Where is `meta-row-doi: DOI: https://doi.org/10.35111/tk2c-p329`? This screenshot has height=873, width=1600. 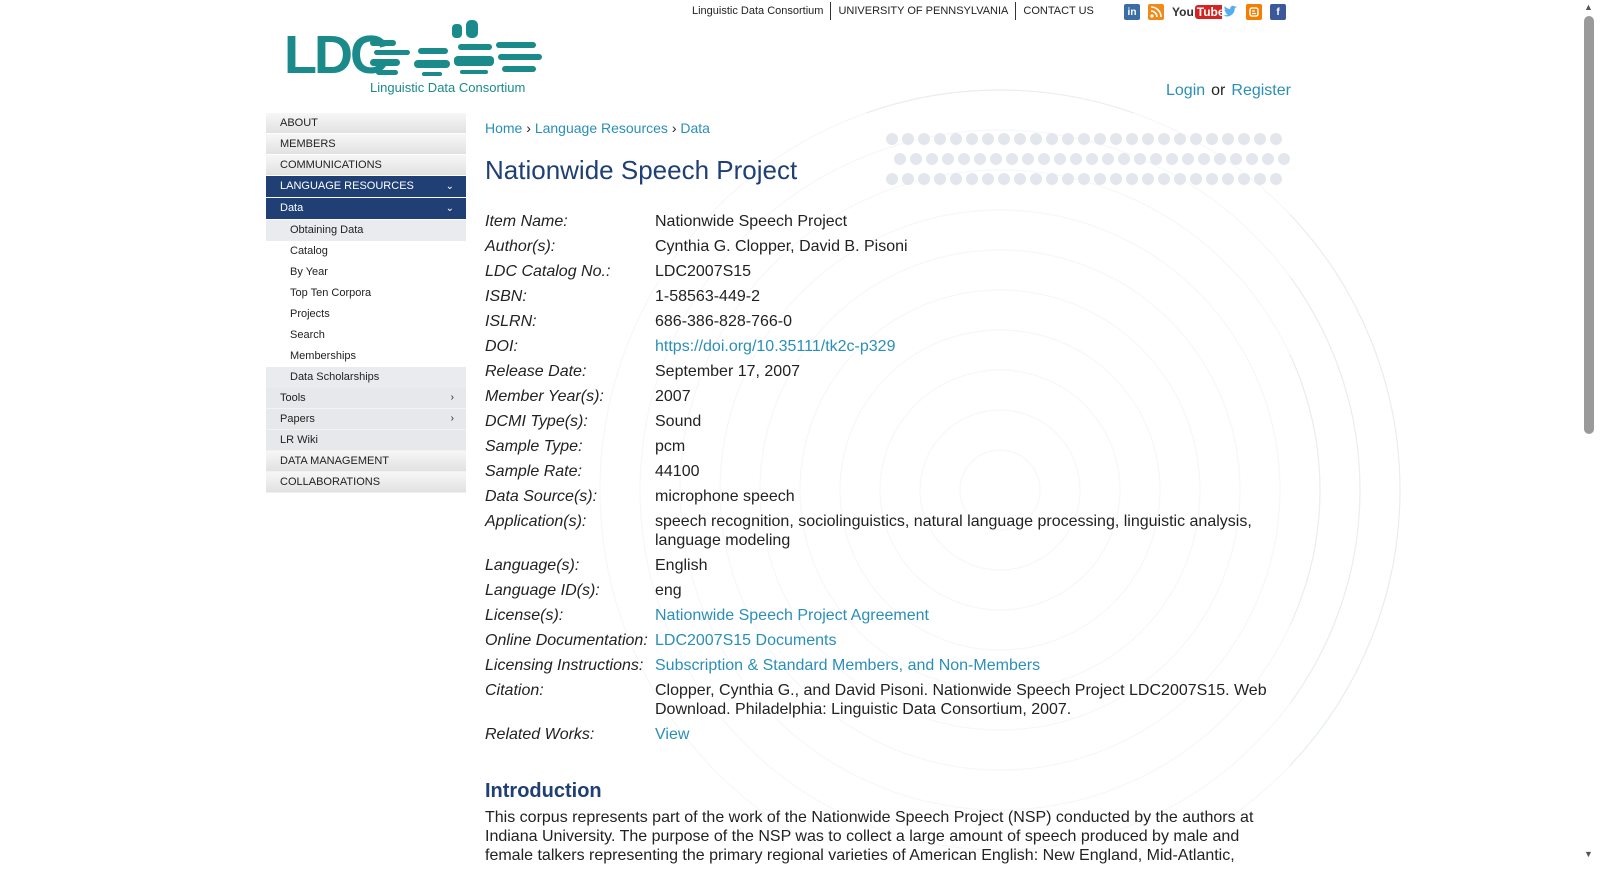
meta-row-doi: DOI: https://doi.org/10.35111/tk2c-p329 is located at coordinates (885, 346).